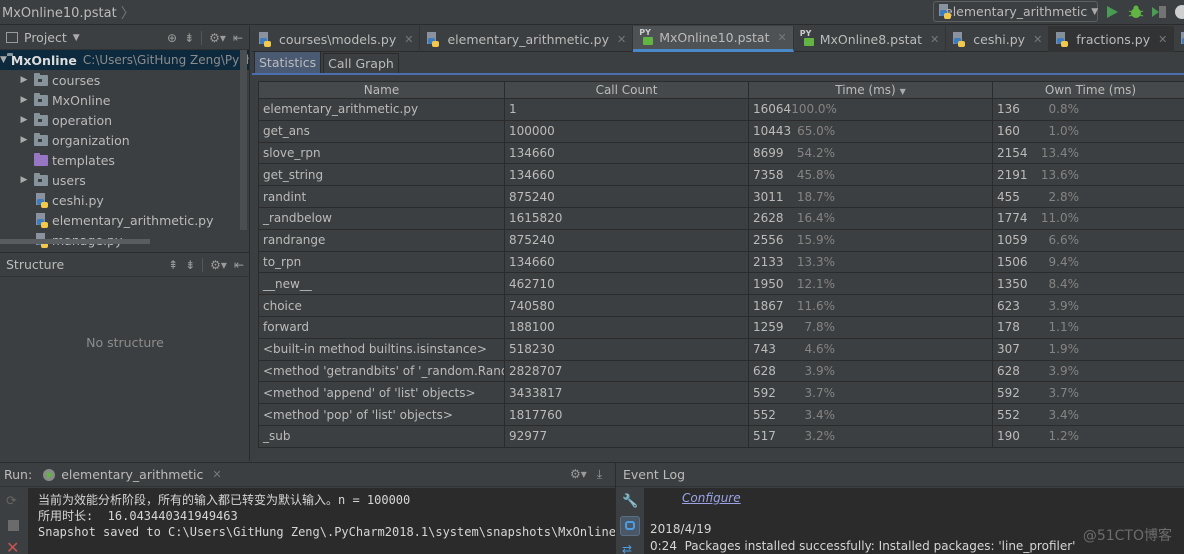 The image size is (1184, 554). I want to click on tree-item-mxonline: ▶ MxOnline, so click(124, 100).